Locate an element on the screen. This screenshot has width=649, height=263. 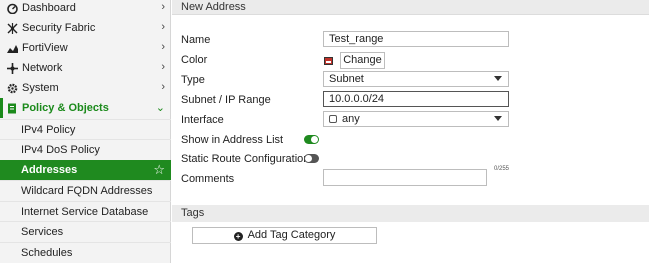
static-route-label: Static Route Configuration is located at coordinates (245, 159).